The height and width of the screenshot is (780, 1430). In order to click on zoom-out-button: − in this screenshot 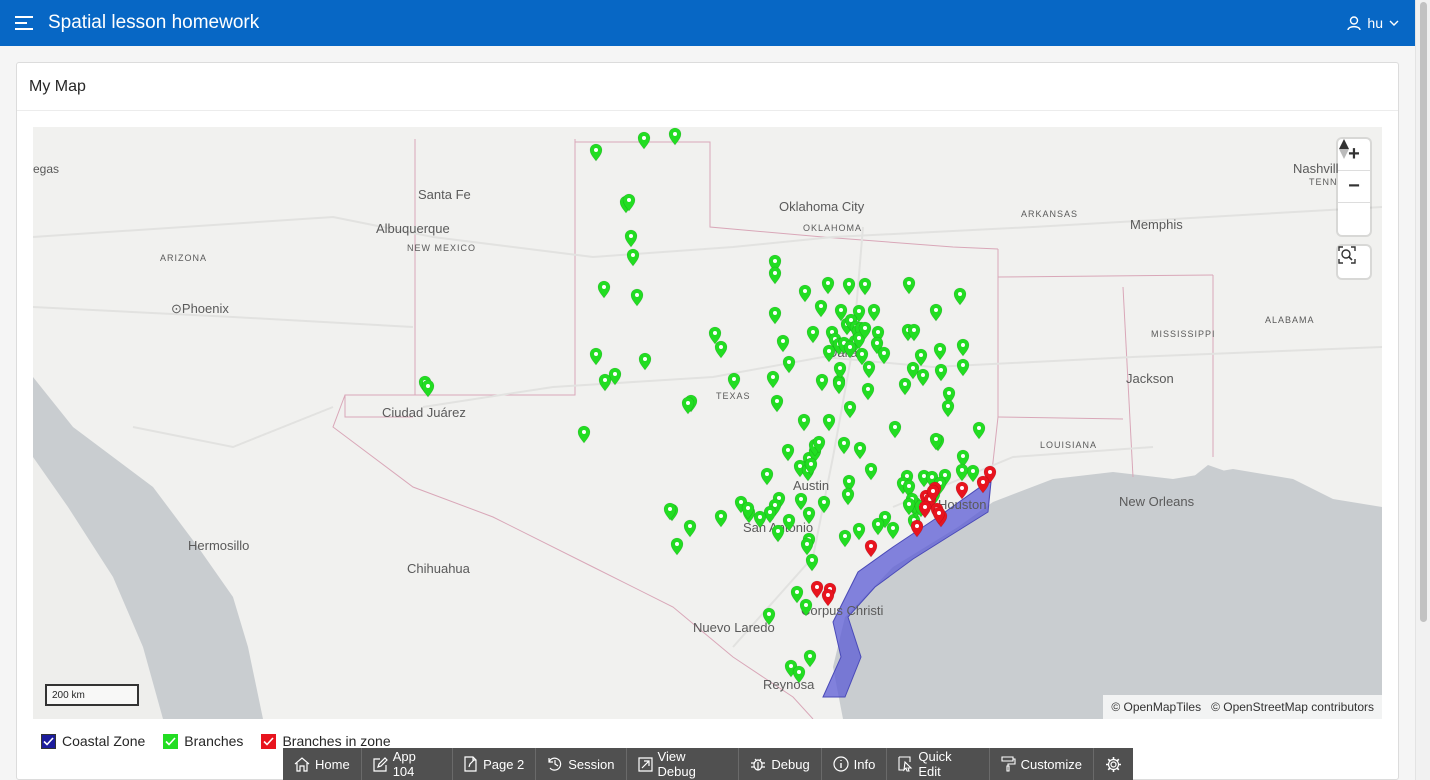, I will do `click(1354, 187)`.